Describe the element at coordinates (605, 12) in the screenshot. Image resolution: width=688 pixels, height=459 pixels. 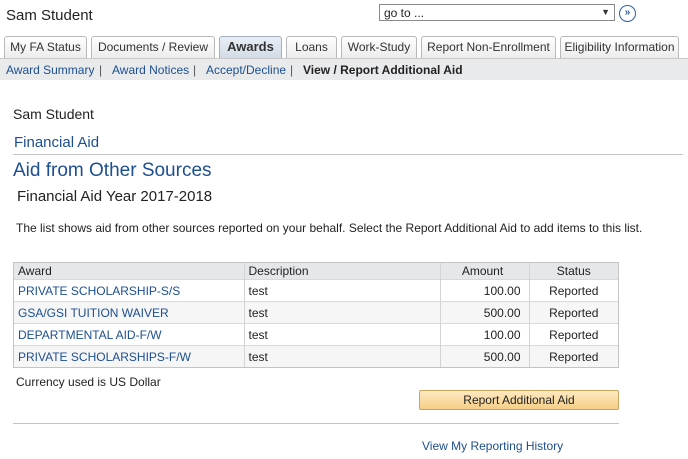
I see `chevron-down-icon: ▼` at that location.